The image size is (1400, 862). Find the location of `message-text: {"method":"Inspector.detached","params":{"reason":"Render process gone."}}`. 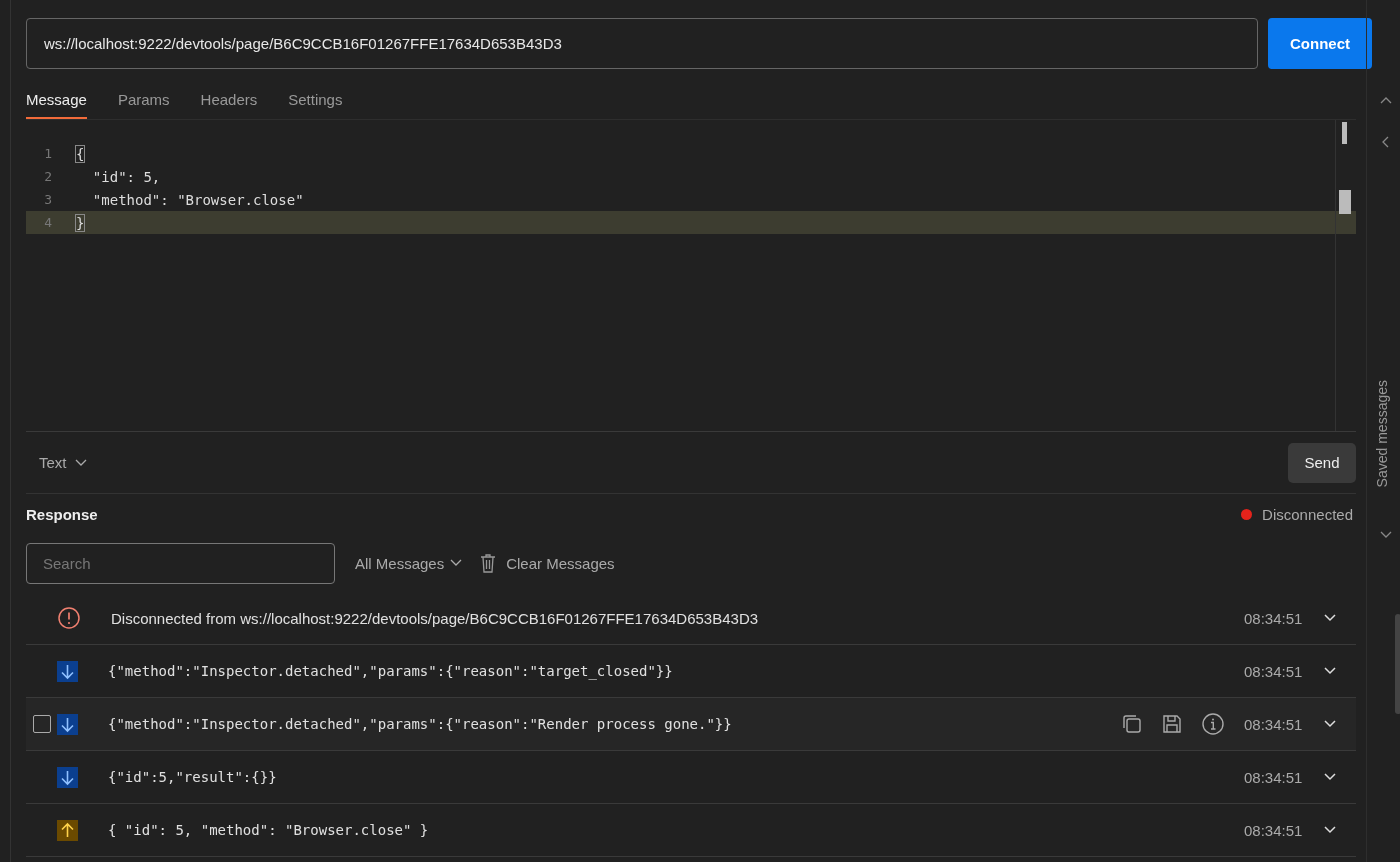

message-text: {"method":"Inspector.detached","params":{"reason":"Render process gone."}} is located at coordinates (420, 724).